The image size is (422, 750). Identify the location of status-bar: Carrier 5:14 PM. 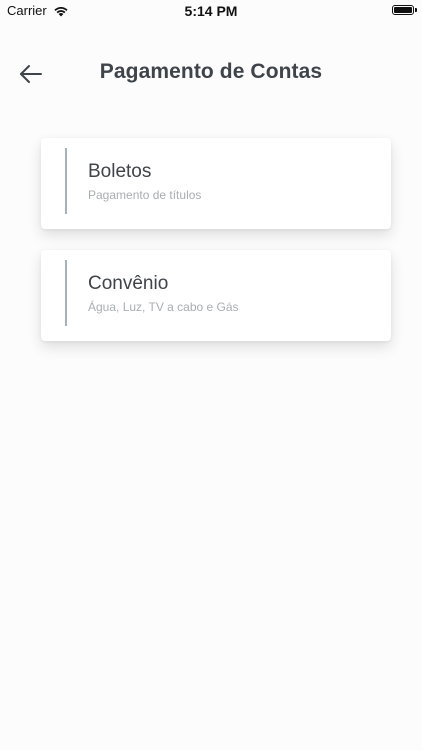
(211, 11).